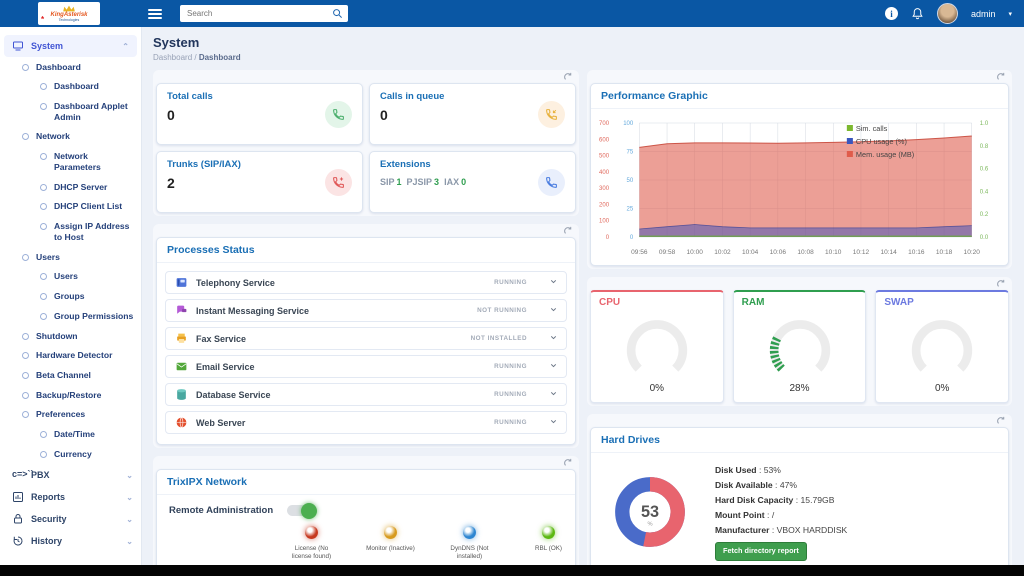 The height and width of the screenshot is (576, 1024). What do you see at coordinates (70, 187) in the screenshot?
I see `sidebar-subitem-dhcp-server: DHCP Server` at bounding box center [70, 187].